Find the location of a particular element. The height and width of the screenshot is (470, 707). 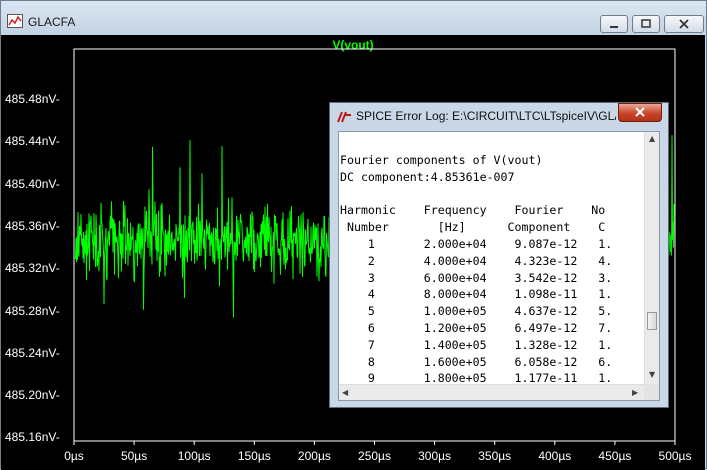

log-line: 6 1.200e+05 6.497e-12 7. is located at coordinates (476, 327).